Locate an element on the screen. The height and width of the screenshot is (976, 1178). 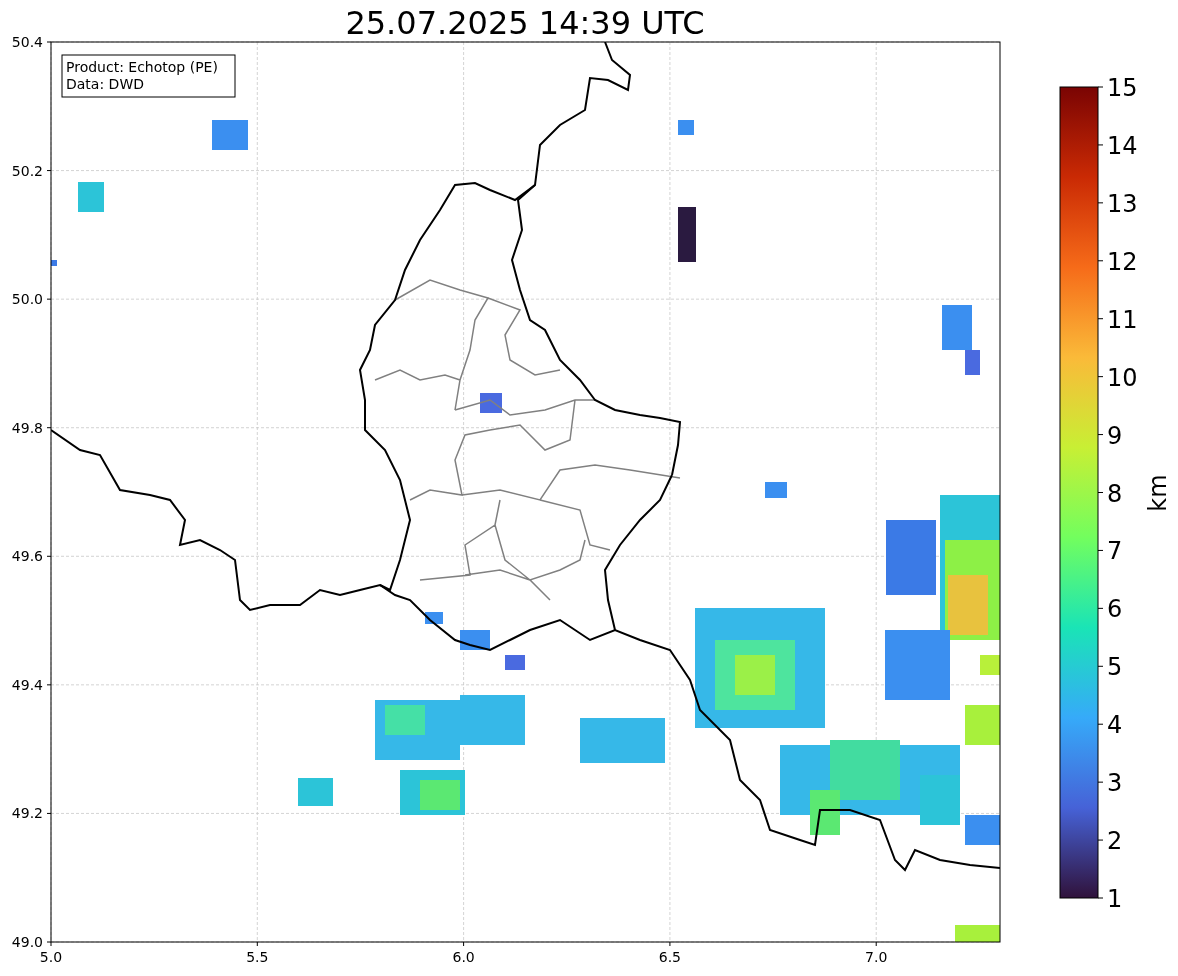
colorbar-tick-label: 14 is located at coordinates (1122, 145).